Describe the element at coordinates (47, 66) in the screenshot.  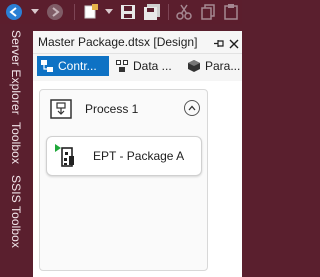
I see `control-flow-icon` at that location.